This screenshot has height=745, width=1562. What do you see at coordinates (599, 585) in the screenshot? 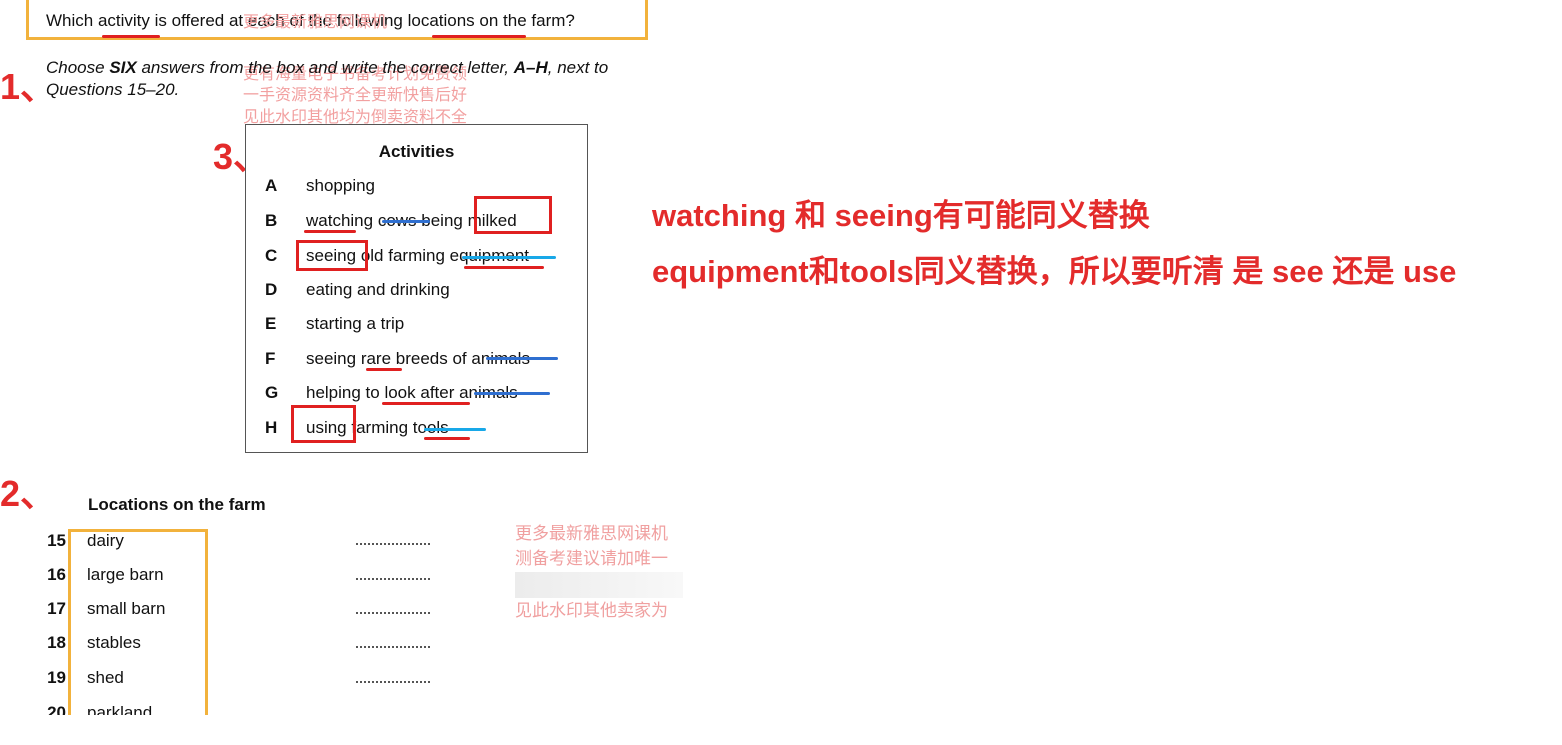
I see `watermark-right-blur` at bounding box center [599, 585].